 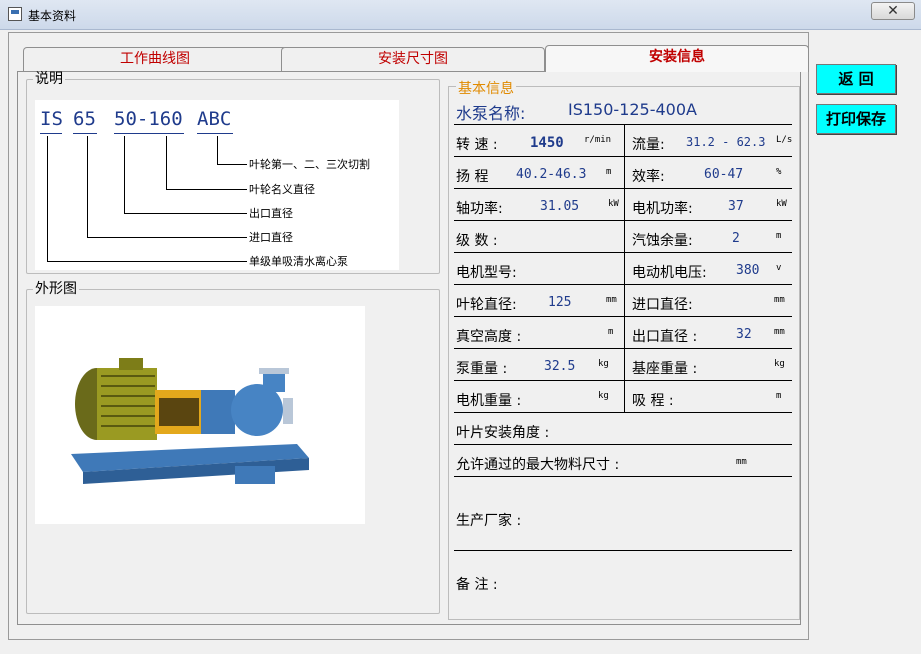 What do you see at coordinates (503, 433) in the screenshot?
I see `blade-angle-label: 叶片安装角度 :` at bounding box center [503, 433].